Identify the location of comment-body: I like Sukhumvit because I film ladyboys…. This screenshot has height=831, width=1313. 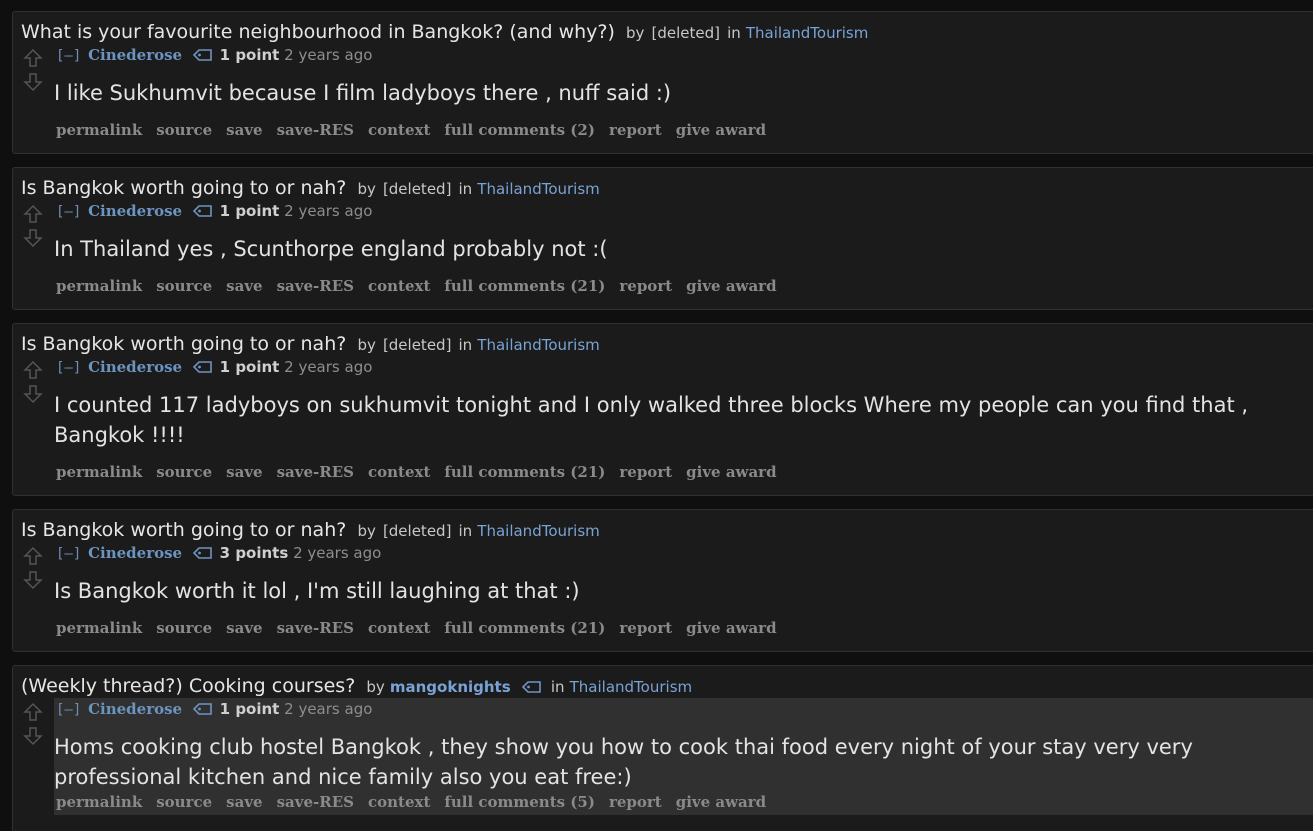
(363, 93).